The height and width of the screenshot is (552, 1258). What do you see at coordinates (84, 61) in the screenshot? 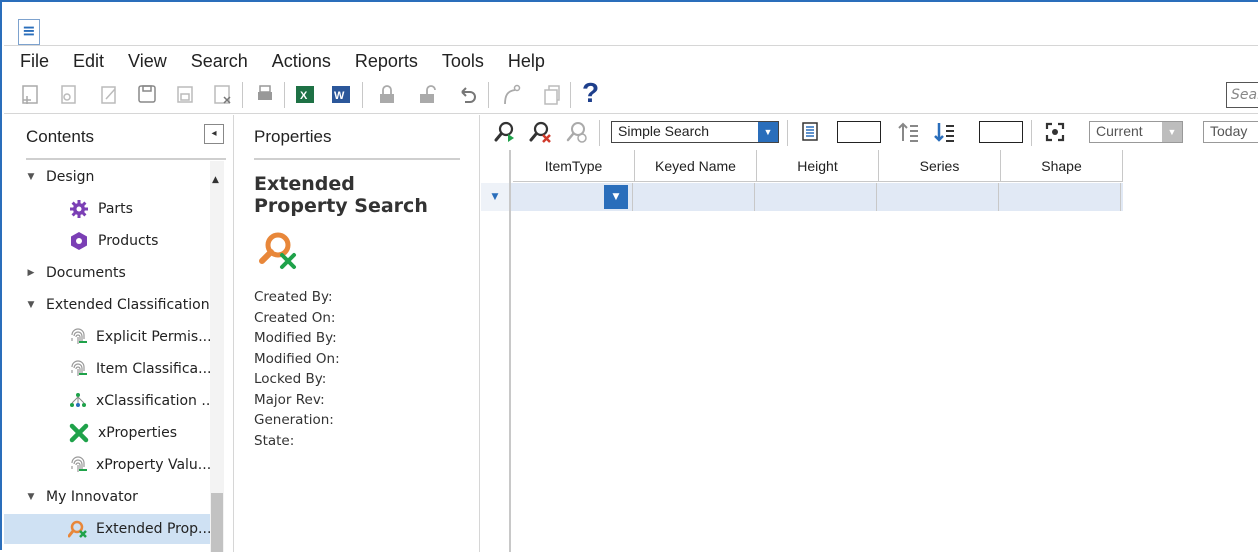
I see `menu-edit: Edit` at bounding box center [84, 61].